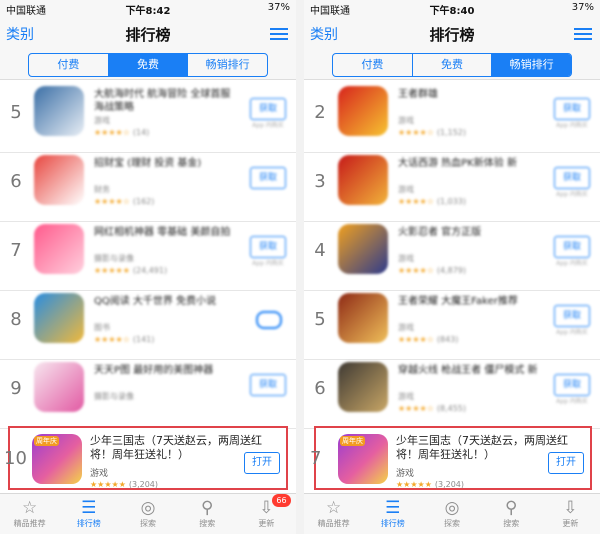 This screenshot has height=534, width=600. I want to click on app-name: 大航海时代 航海冒险 全球首服海战策略, so click(167, 101).